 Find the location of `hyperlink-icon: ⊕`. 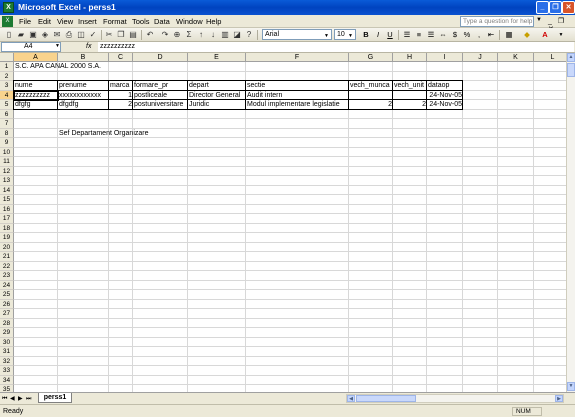

hyperlink-icon: ⊕ is located at coordinates (177, 35).